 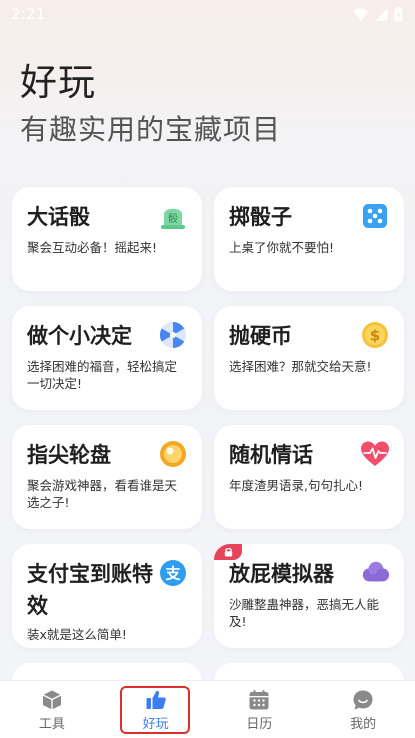 What do you see at coordinates (107, 239) in the screenshot?
I see `card-dice-cup: 大话骰 聚会互动必备！摇起来! 骰` at bounding box center [107, 239].